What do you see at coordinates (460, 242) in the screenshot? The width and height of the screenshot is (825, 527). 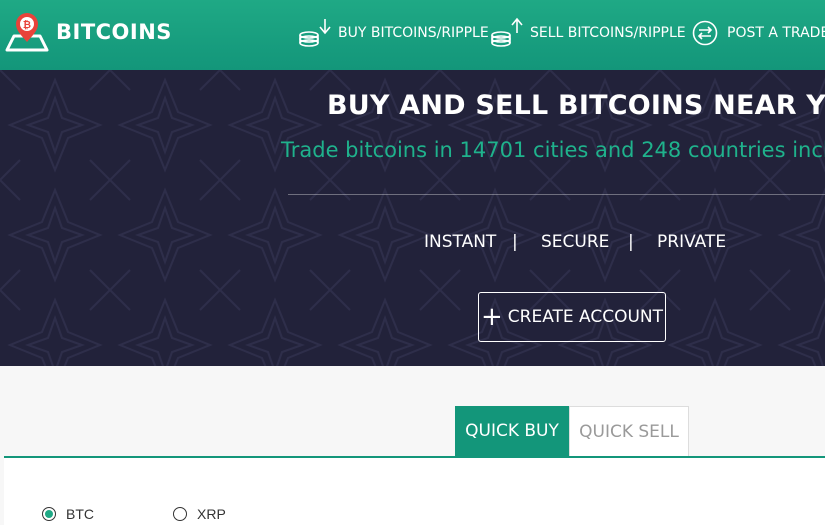 I see `feature-instant: INSTANT` at bounding box center [460, 242].